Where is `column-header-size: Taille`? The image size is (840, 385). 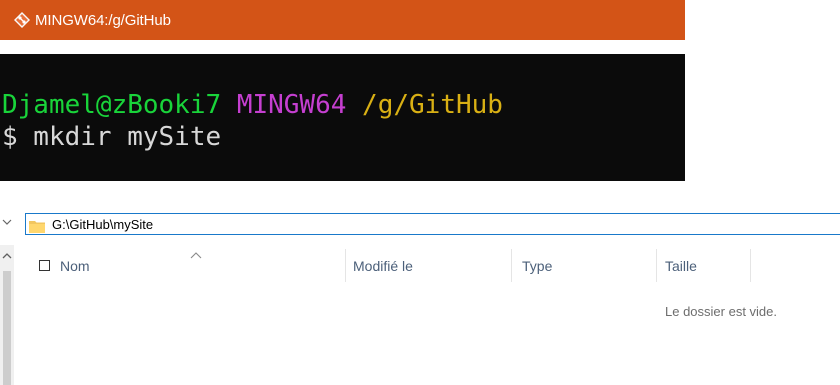
column-header-size: Taille is located at coordinates (681, 266).